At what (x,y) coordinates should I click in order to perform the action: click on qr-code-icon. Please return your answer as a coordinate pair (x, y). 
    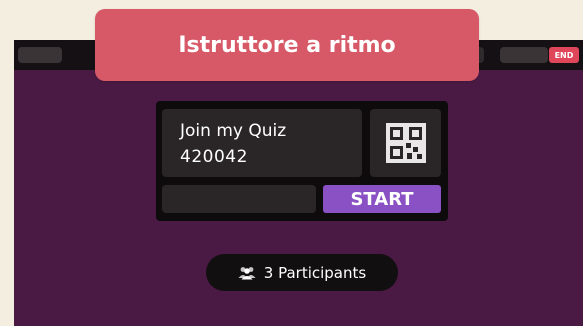
    Looking at the image, I should click on (405, 143).